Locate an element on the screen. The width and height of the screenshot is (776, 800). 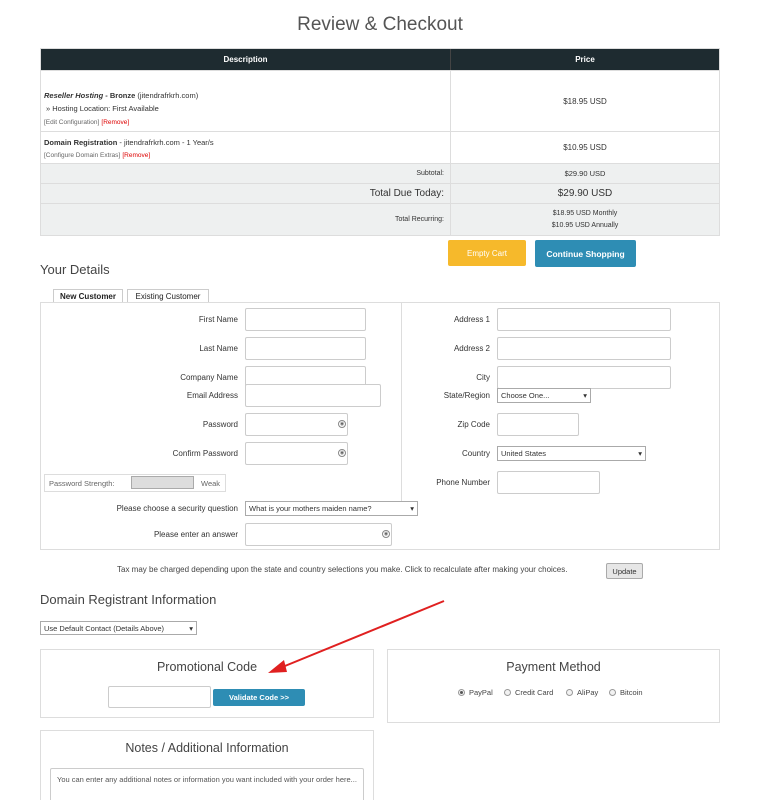
annotation-arrow-icon is located at coordinates (356, 636).